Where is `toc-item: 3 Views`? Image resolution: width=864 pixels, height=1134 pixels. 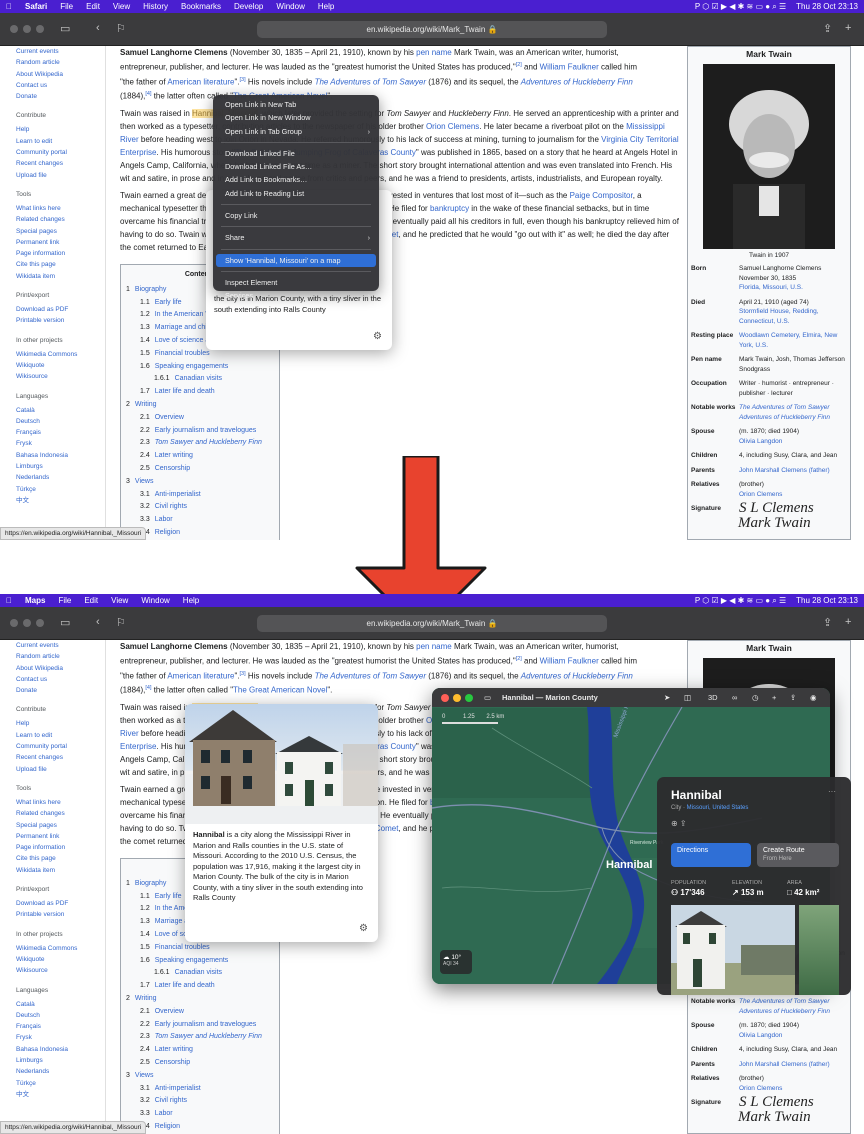 toc-item: 3 Views is located at coordinates (200, 482).